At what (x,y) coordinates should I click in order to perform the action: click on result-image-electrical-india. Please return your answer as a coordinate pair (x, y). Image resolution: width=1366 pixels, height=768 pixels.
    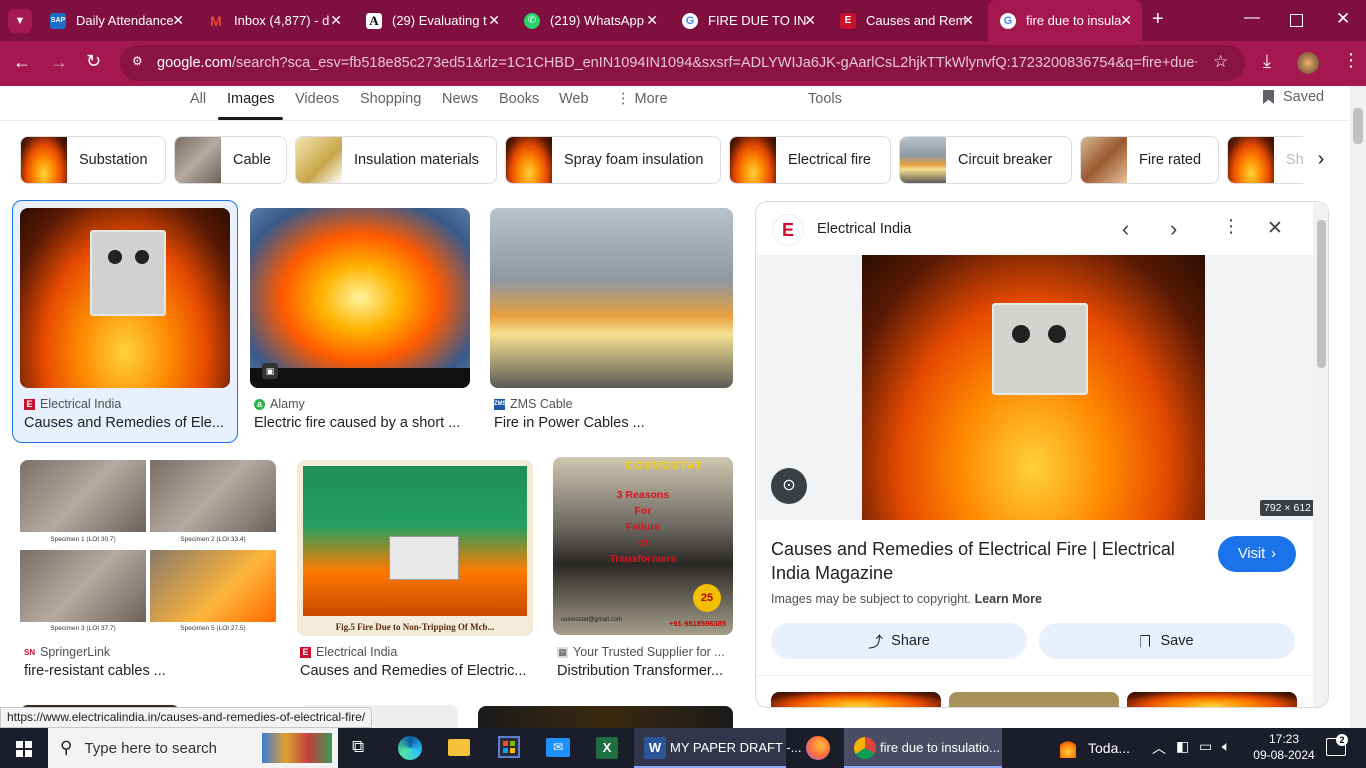
    Looking at the image, I should click on (125, 298).